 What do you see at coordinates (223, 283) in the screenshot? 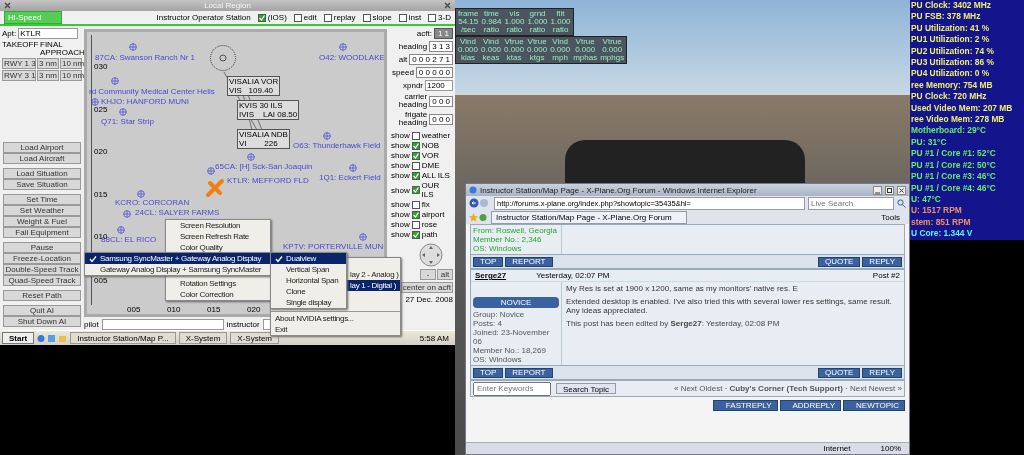
I see `menu-item: Rotation Settings` at bounding box center [223, 283].